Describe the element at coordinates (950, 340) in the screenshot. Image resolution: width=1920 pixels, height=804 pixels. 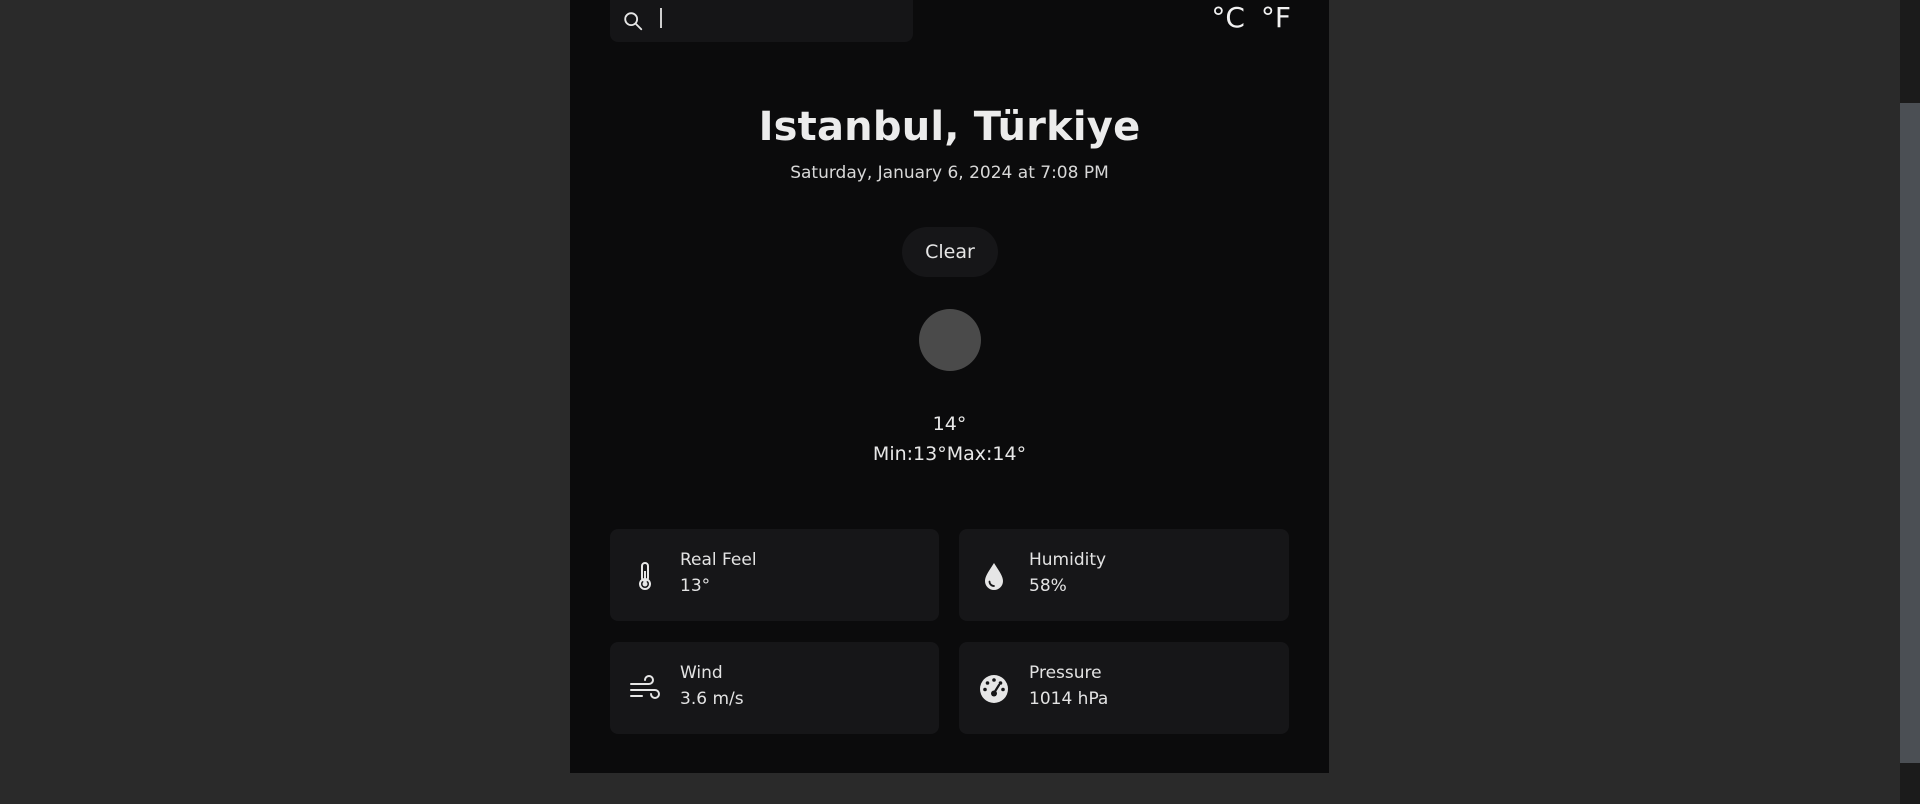
I see `weather-icon` at that location.